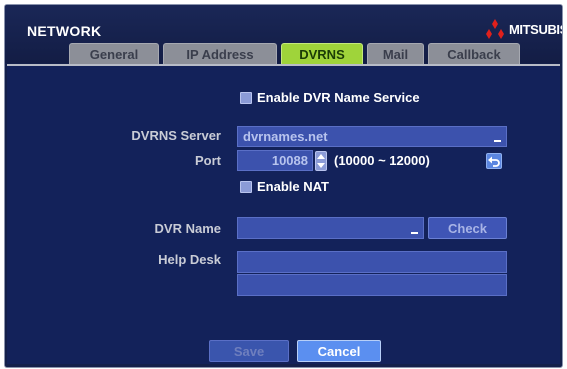  What do you see at coordinates (293, 186) in the screenshot?
I see `enable-nat-label: Enable NAT` at bounding box center [293, 186].